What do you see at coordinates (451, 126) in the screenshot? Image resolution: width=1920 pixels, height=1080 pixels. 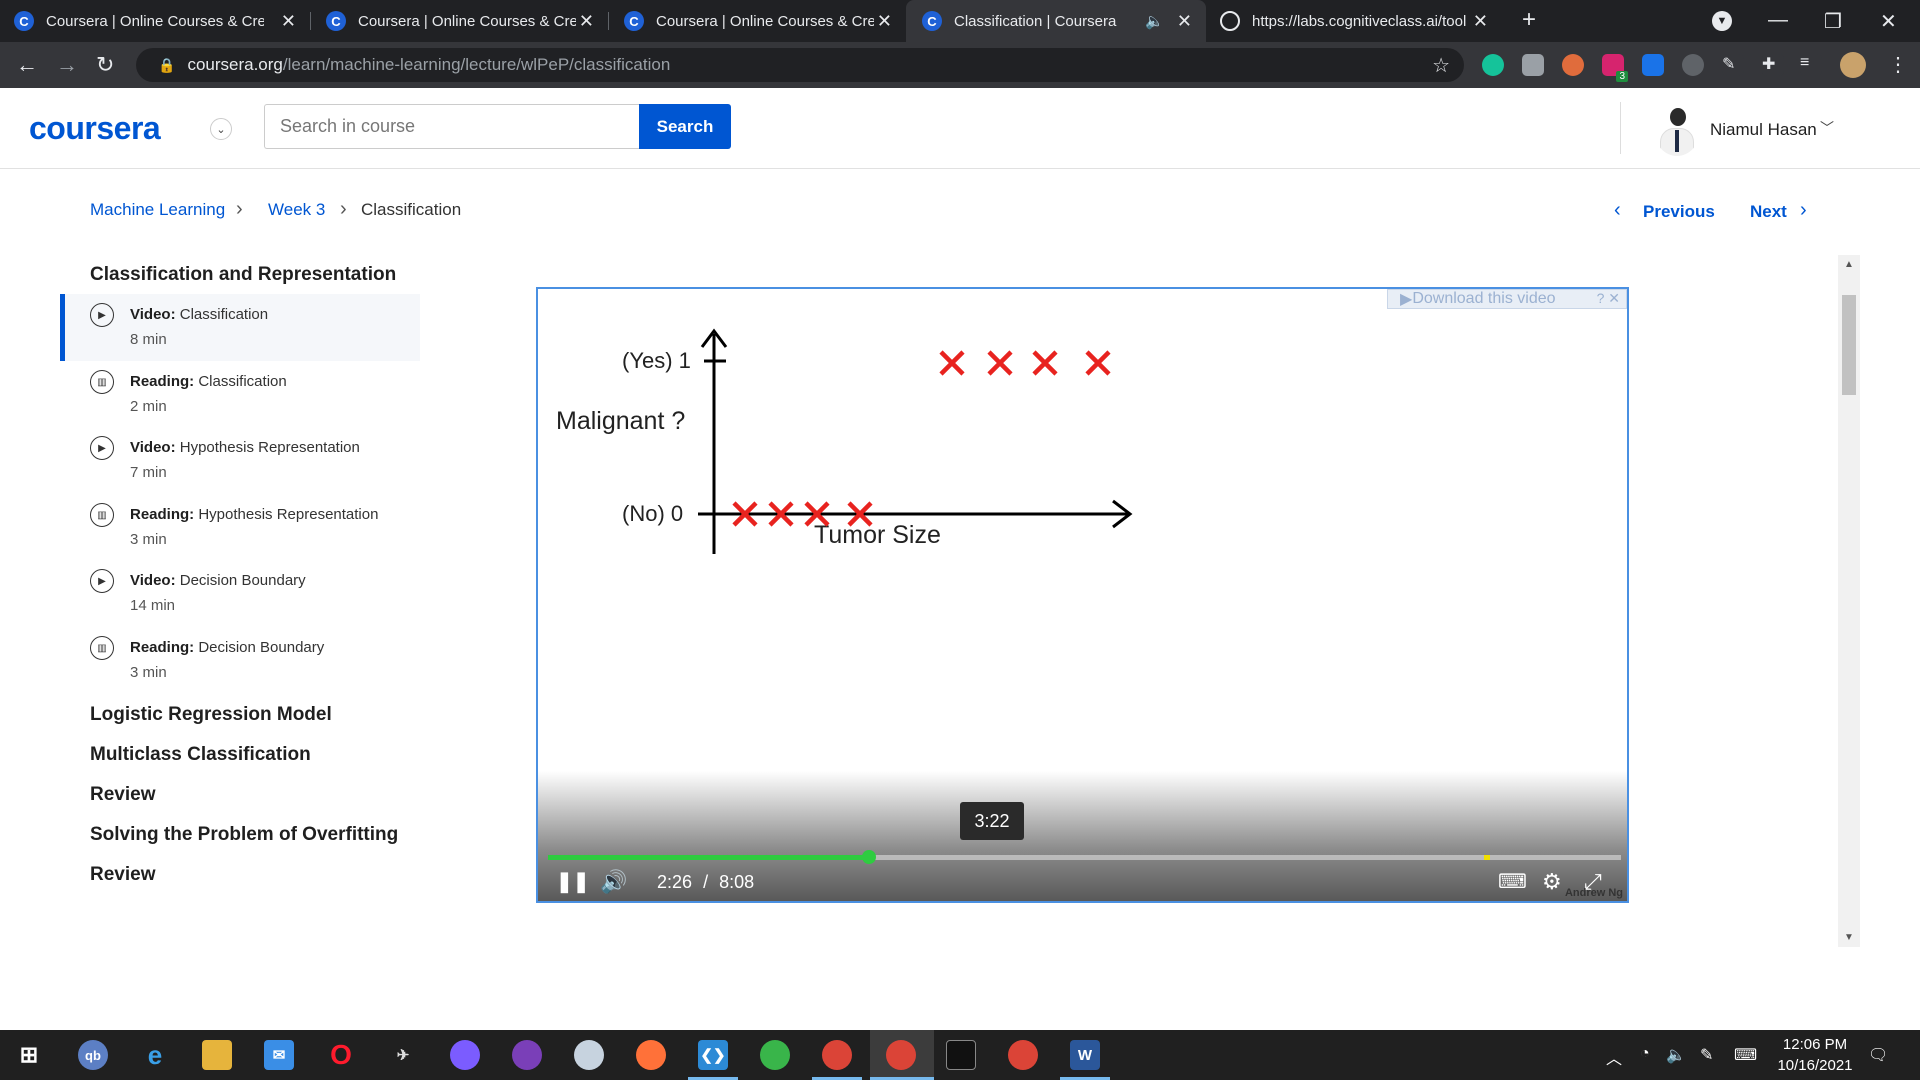 I see `search-input` at bounding box center [451, 126].